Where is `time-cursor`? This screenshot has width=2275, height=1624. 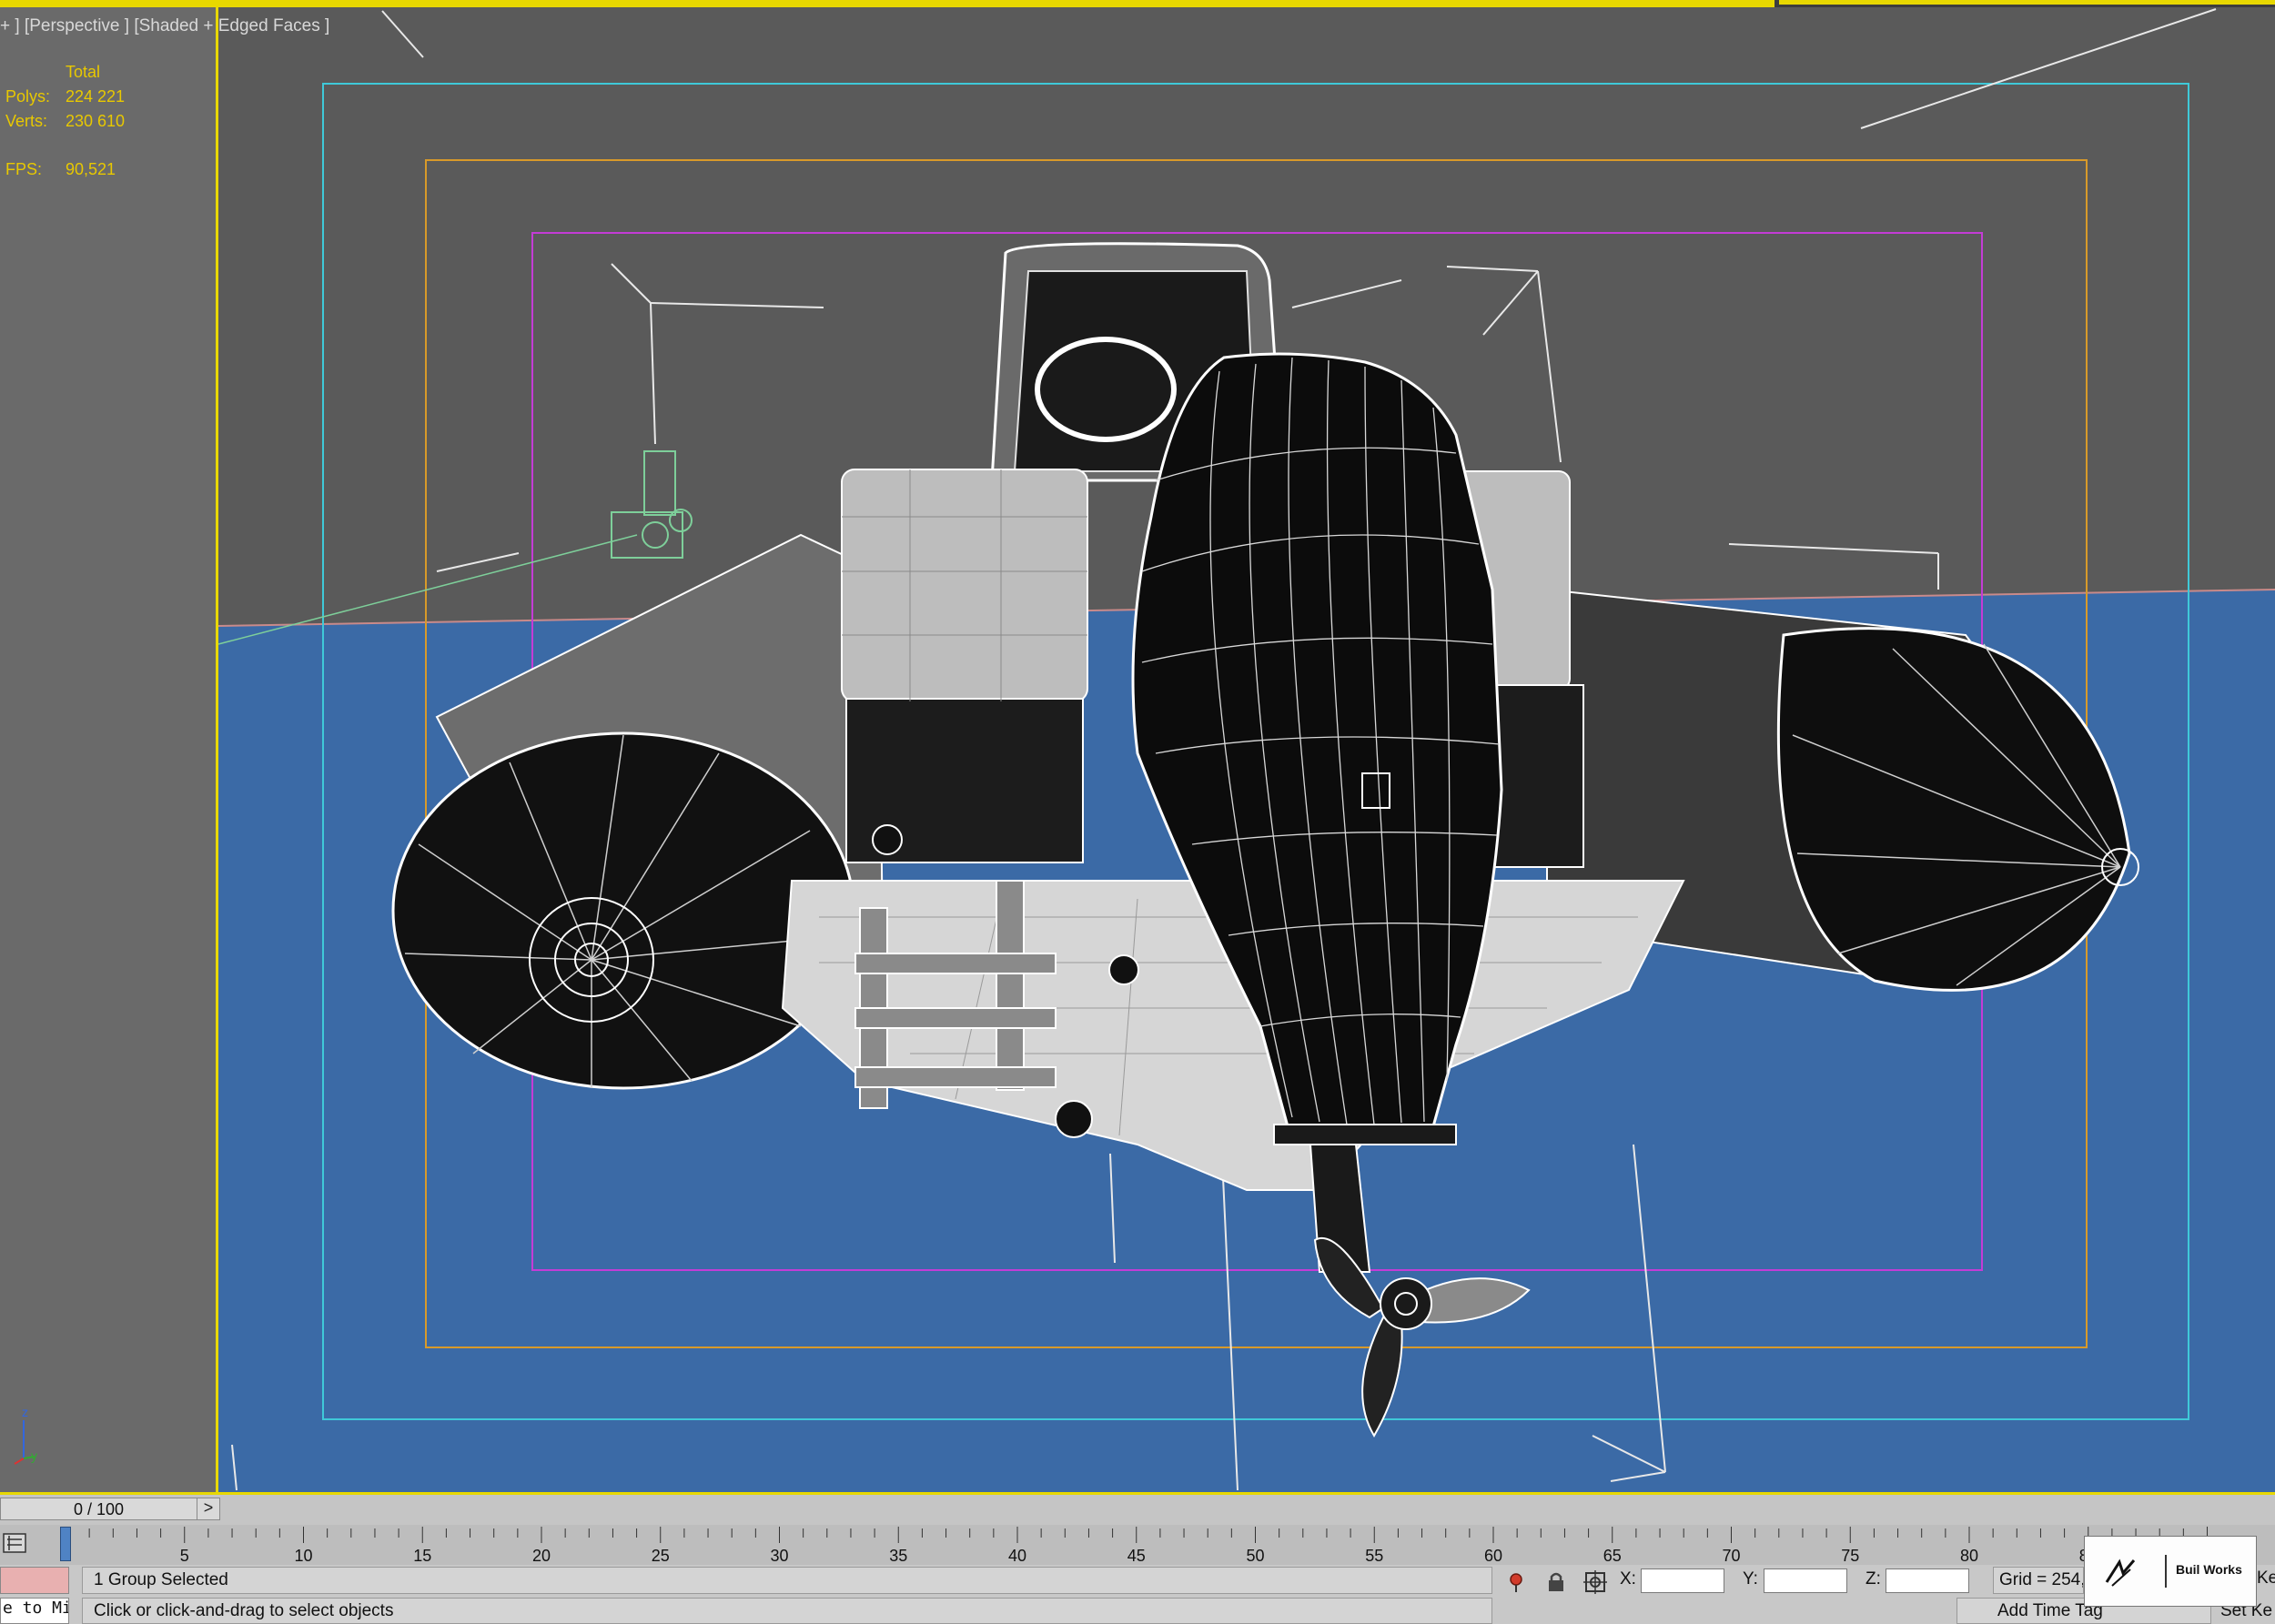 time-cursor is located at coordinates (66, 1544).